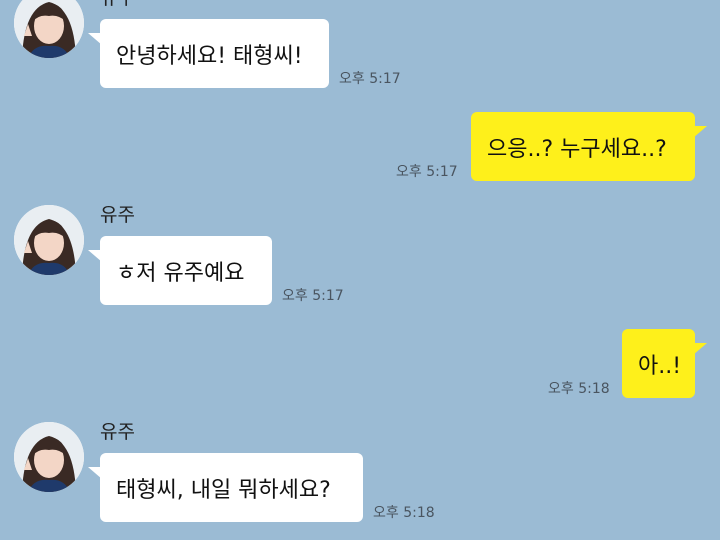  I want to click on message-bubble-incoming: 태형씨, 내일 뭐하세요?, so click(225, 487).